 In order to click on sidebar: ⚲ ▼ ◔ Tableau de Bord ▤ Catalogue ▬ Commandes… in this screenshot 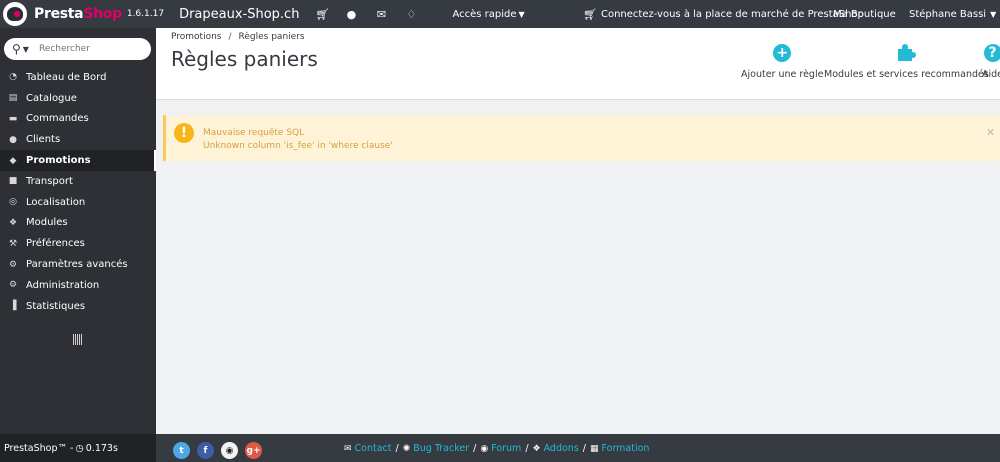, I will do `click(78, 231)`.